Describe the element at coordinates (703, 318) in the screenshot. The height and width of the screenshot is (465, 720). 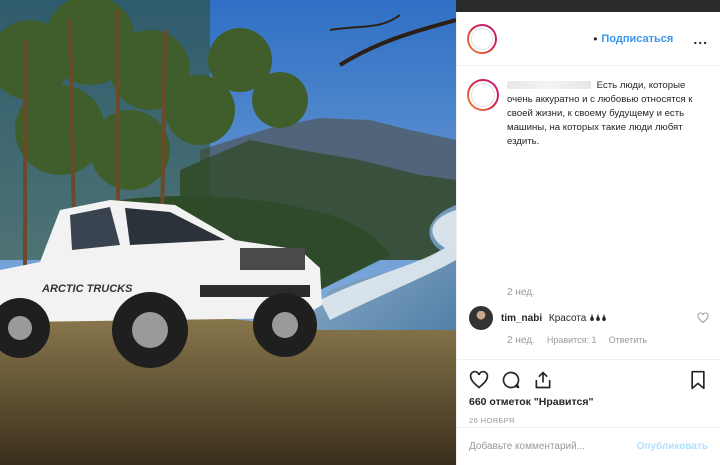
I see `comment-like-icon` at that location.